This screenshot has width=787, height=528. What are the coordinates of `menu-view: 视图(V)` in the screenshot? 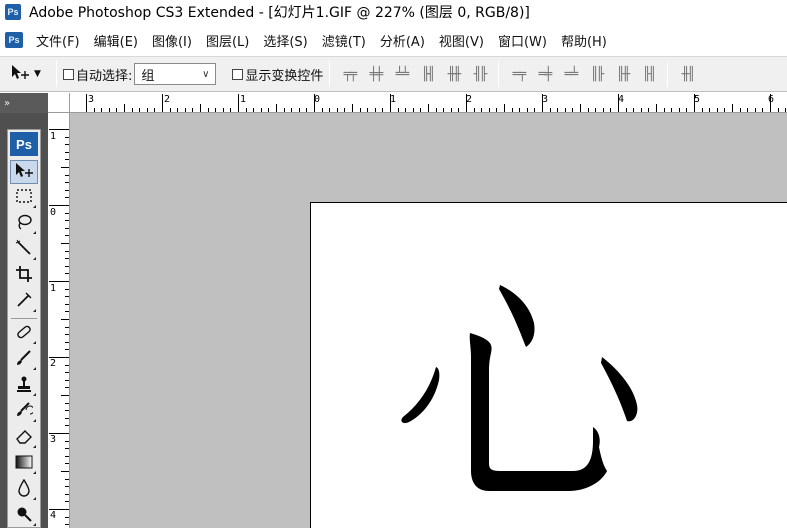 It's located at (461, 40).